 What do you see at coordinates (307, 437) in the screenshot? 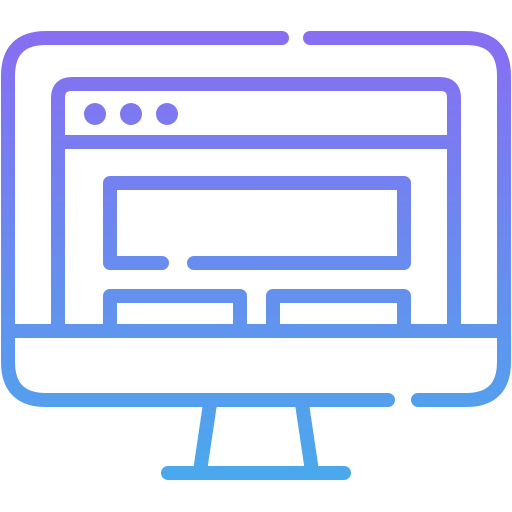
I see `stand-right-leg` at bounding box center [307, 437].